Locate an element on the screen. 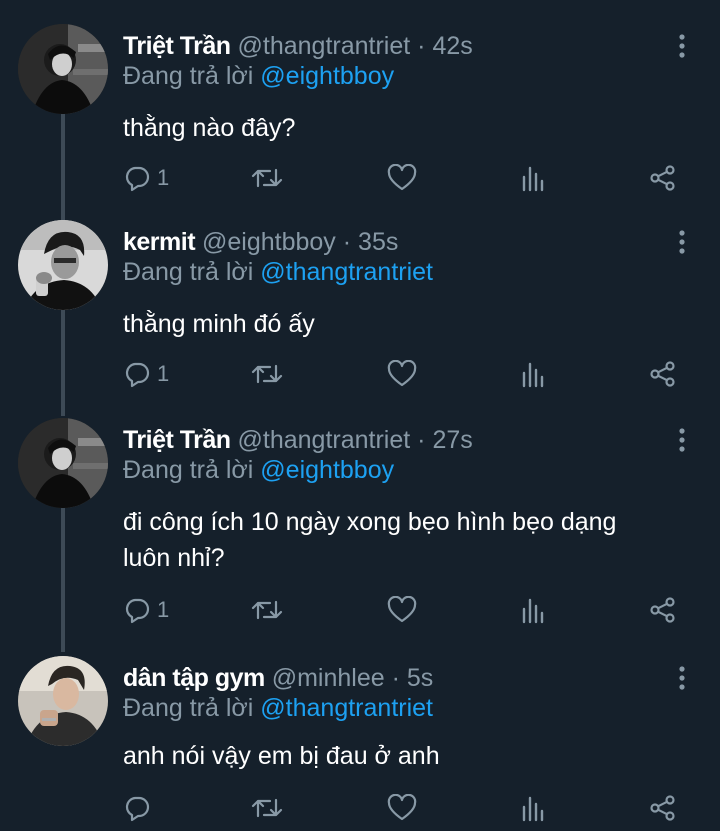 The image size is (720, 831). tweet-header: kermit @eightbboy · 35s is located at coordinates (260, 242).